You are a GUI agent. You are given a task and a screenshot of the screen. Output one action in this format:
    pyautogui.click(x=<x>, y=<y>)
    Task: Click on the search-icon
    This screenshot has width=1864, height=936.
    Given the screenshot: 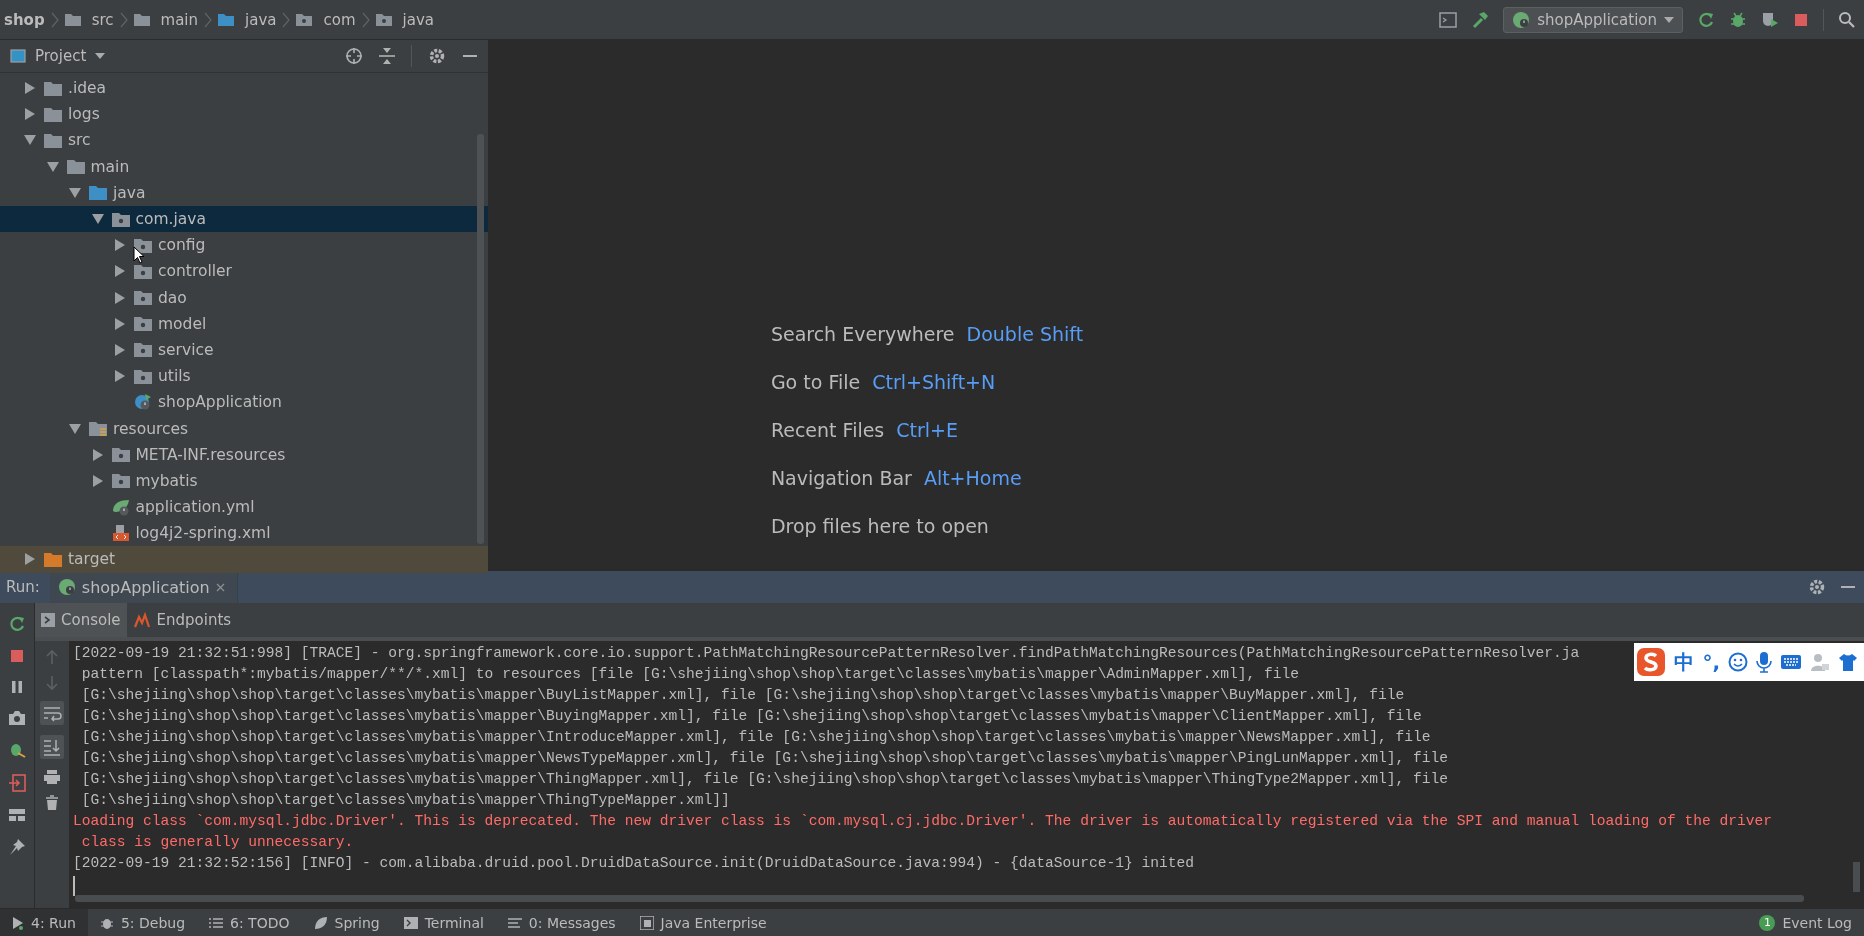 What is the action you would take?
    pyautogui.click(x=1847, y=19)
    